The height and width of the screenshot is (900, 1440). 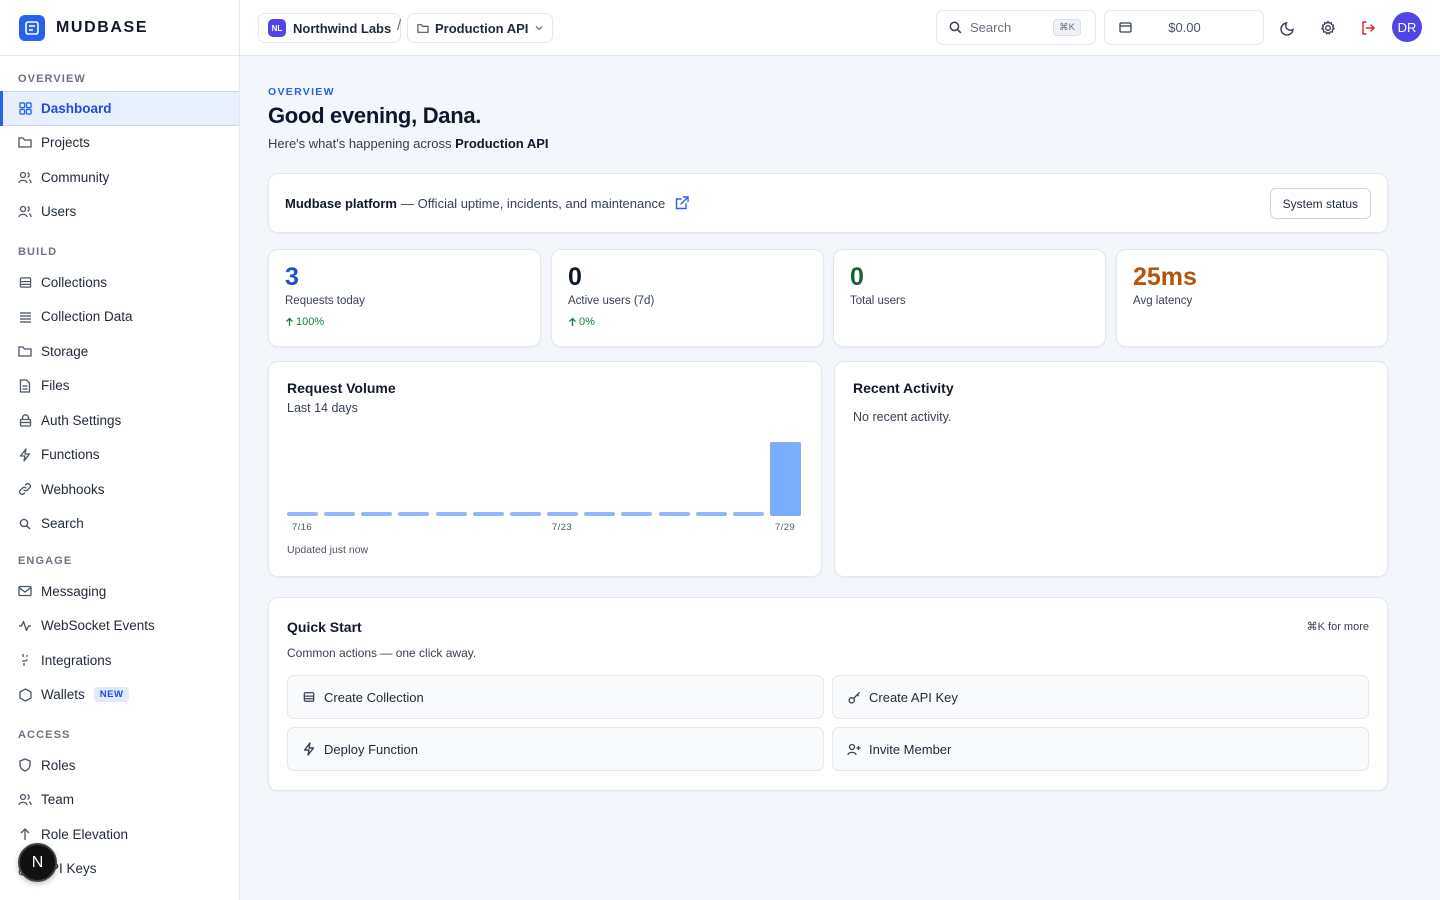 I want to click on chart-tick-label: 7/16, so click(x=302, y=527).